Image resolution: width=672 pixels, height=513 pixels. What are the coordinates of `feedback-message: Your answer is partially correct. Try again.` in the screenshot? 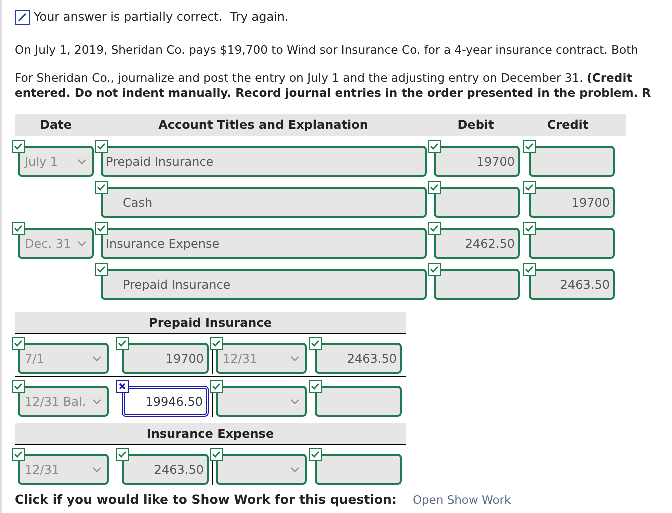 It's located at (161, 17).